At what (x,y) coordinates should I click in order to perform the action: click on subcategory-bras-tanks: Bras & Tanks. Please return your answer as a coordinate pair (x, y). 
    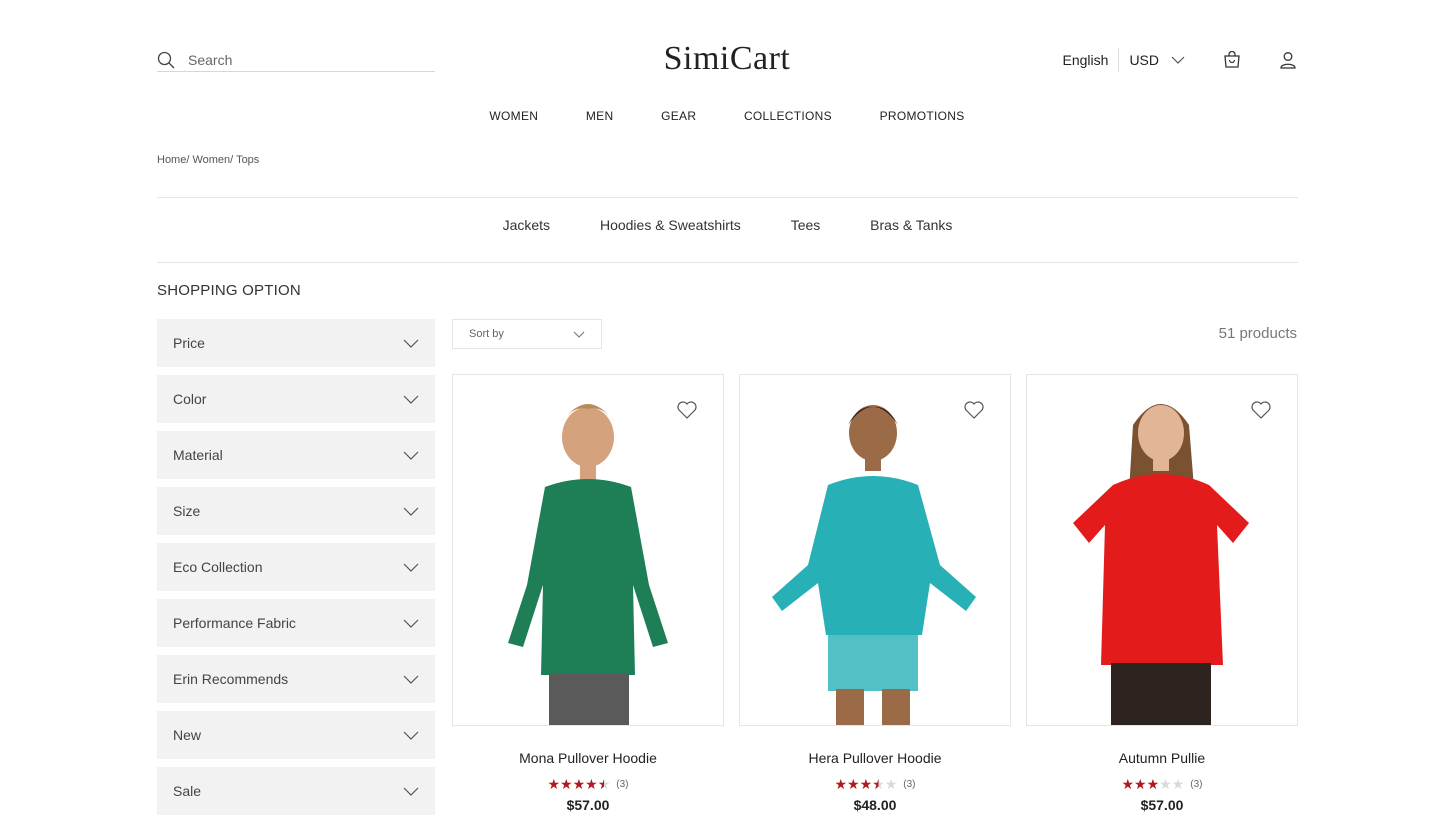
    Looking at the image, I should click on (911, 225).